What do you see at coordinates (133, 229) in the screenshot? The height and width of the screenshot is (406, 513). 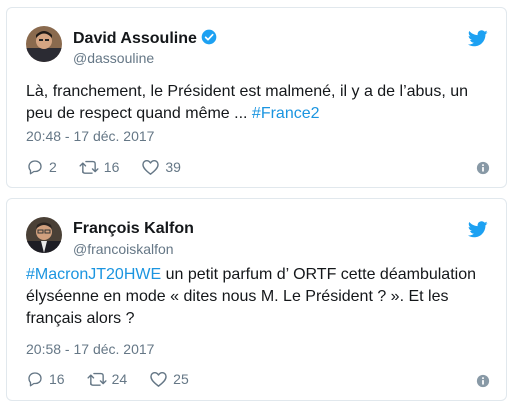 I see `author-name: François Kalfon` at bounding box center [133, 229].